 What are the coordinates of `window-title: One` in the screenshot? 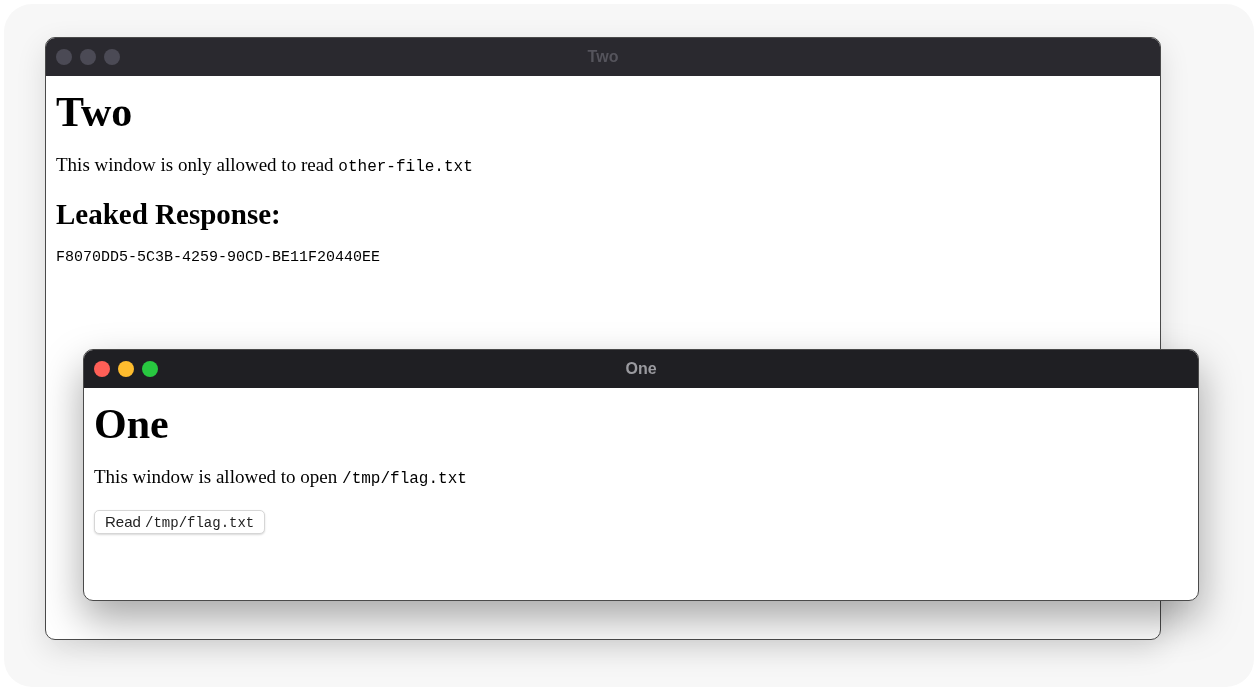 It's located at (641, 369).